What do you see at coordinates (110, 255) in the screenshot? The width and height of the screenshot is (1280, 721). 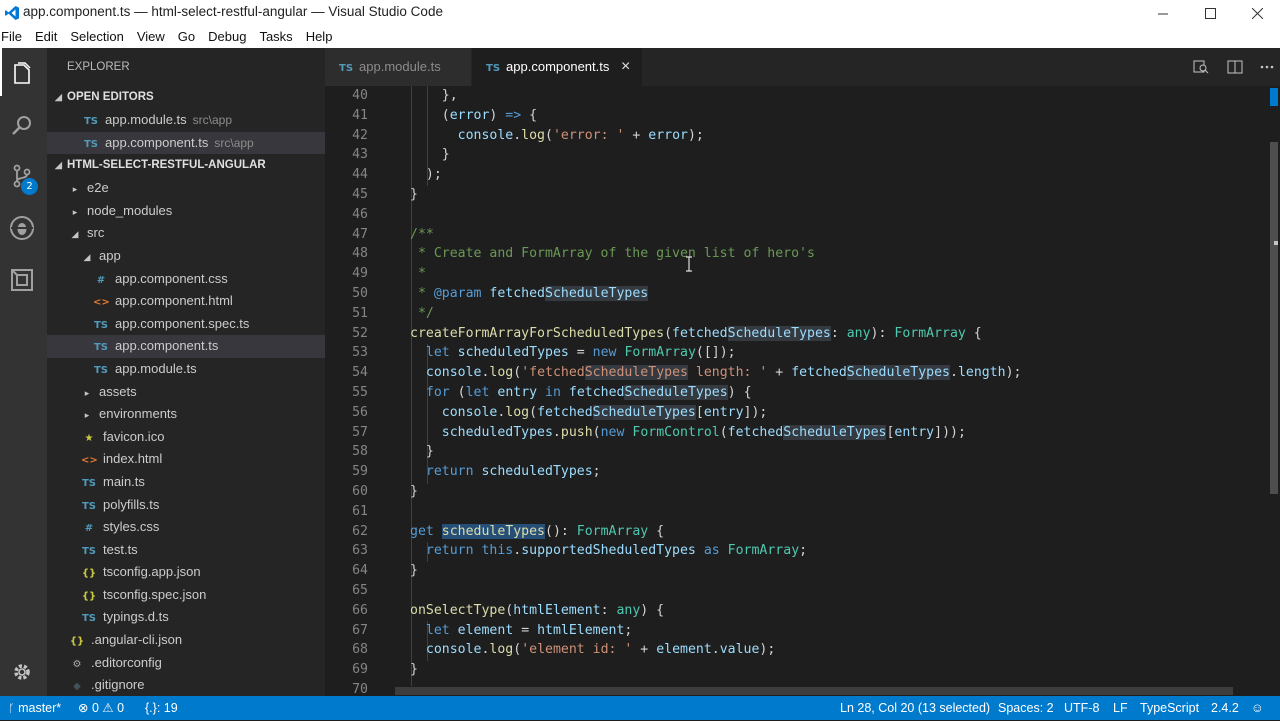 I see `tree-item-label: app` at bounding box center [110, 255].